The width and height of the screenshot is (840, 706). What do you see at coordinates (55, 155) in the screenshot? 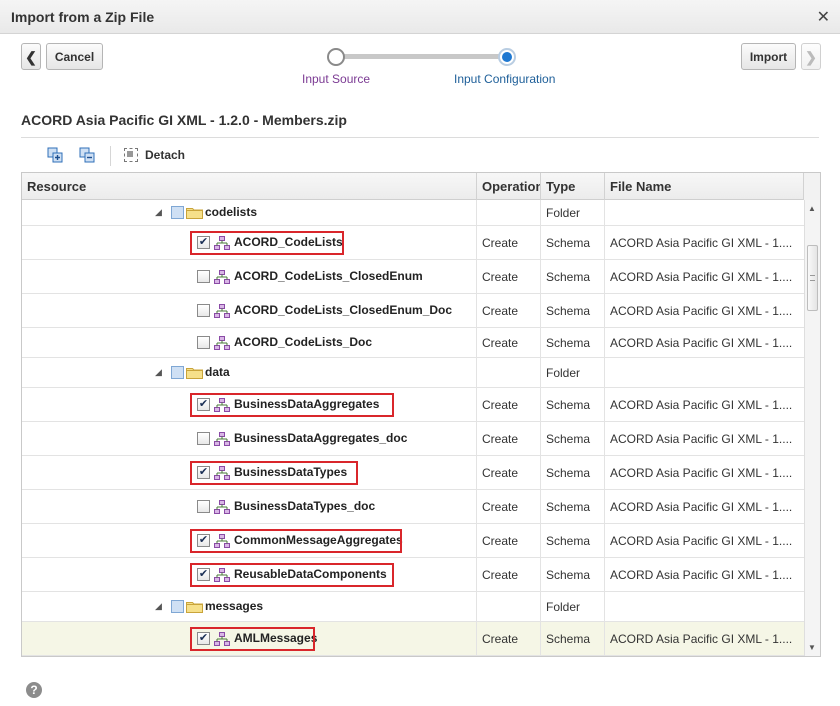
I see `expand-all-icon` at bounding box center [55, 155].